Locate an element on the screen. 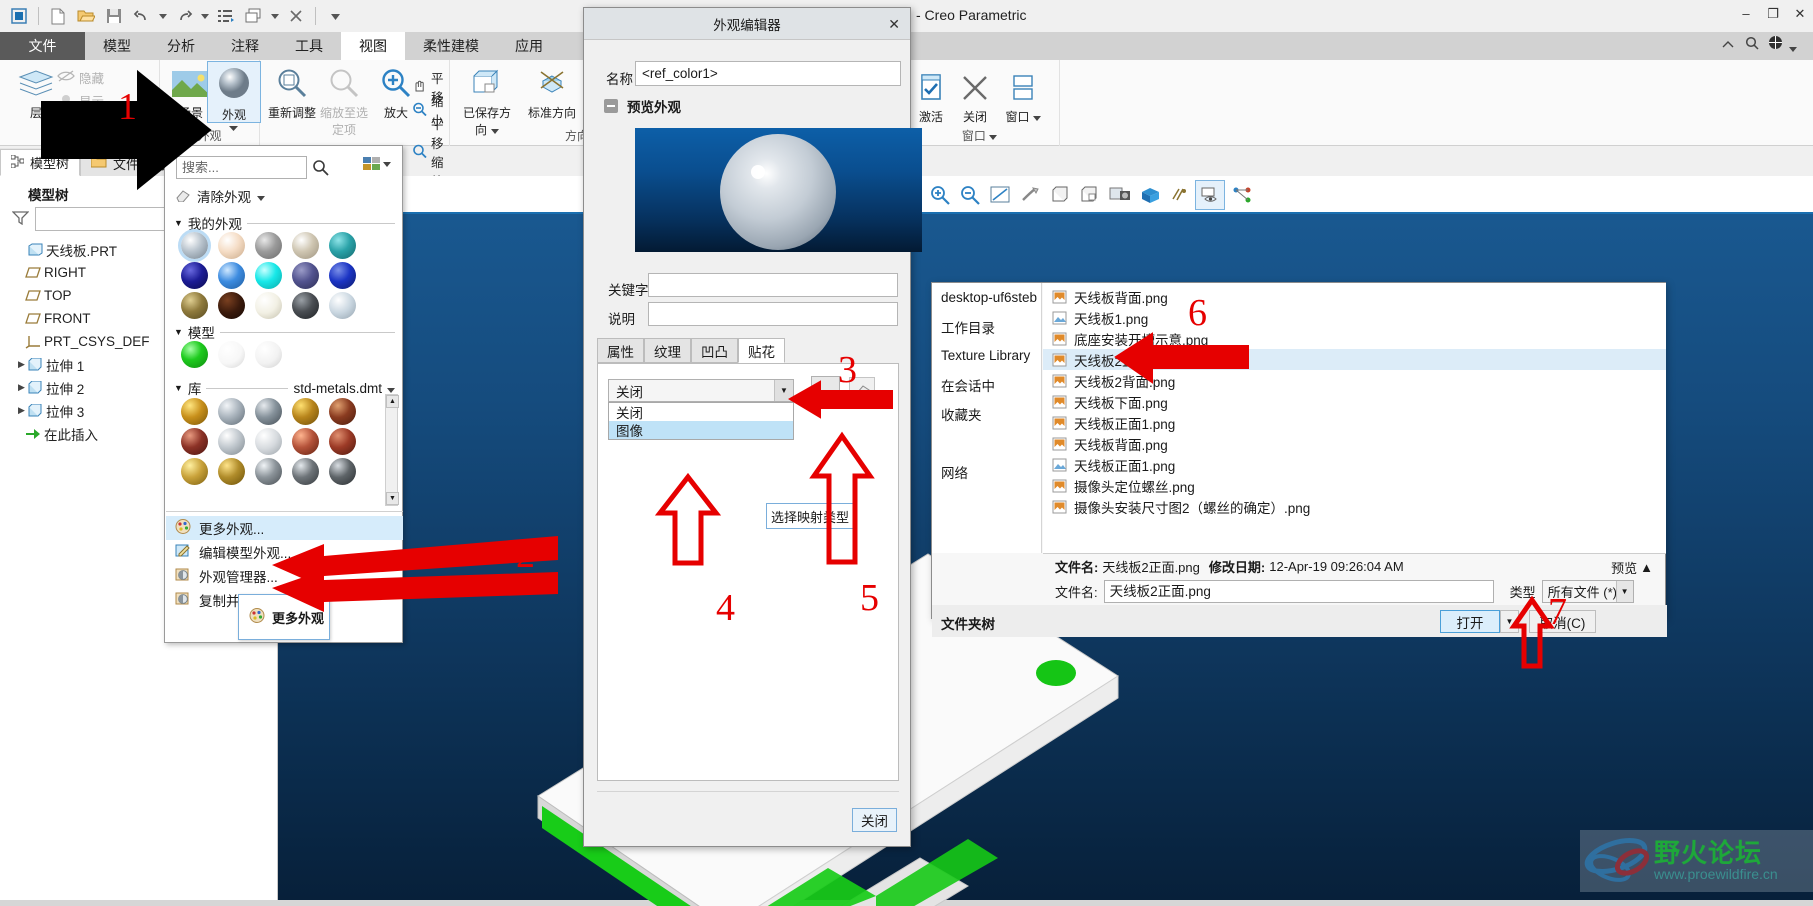  gallery-scrollbar: ▲ ▼ is located at coordinates (392, 450).